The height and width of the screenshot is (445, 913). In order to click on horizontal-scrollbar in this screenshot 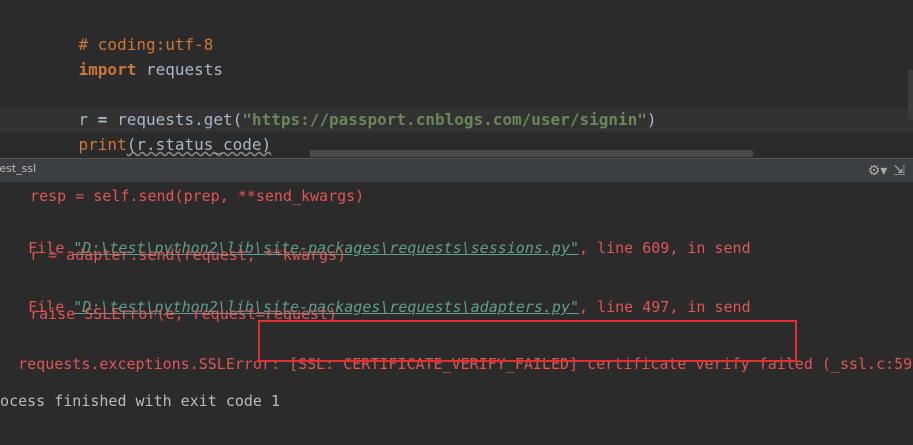, I will do `click(531, 153)`.